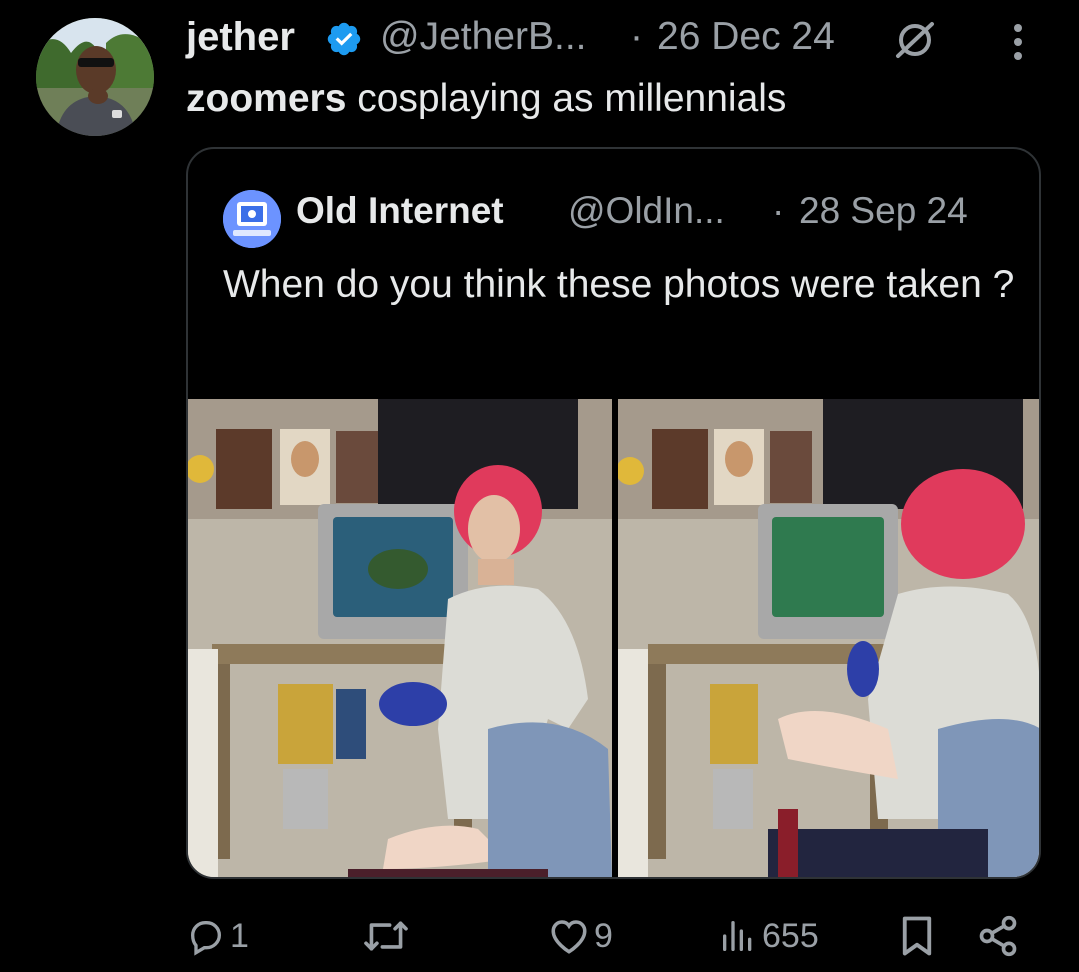 The height and width of the screenshot is (972, 1079). Describe the element at coordinates (239, 935) in the screenshot. I see `reply-count: 1` at that location.